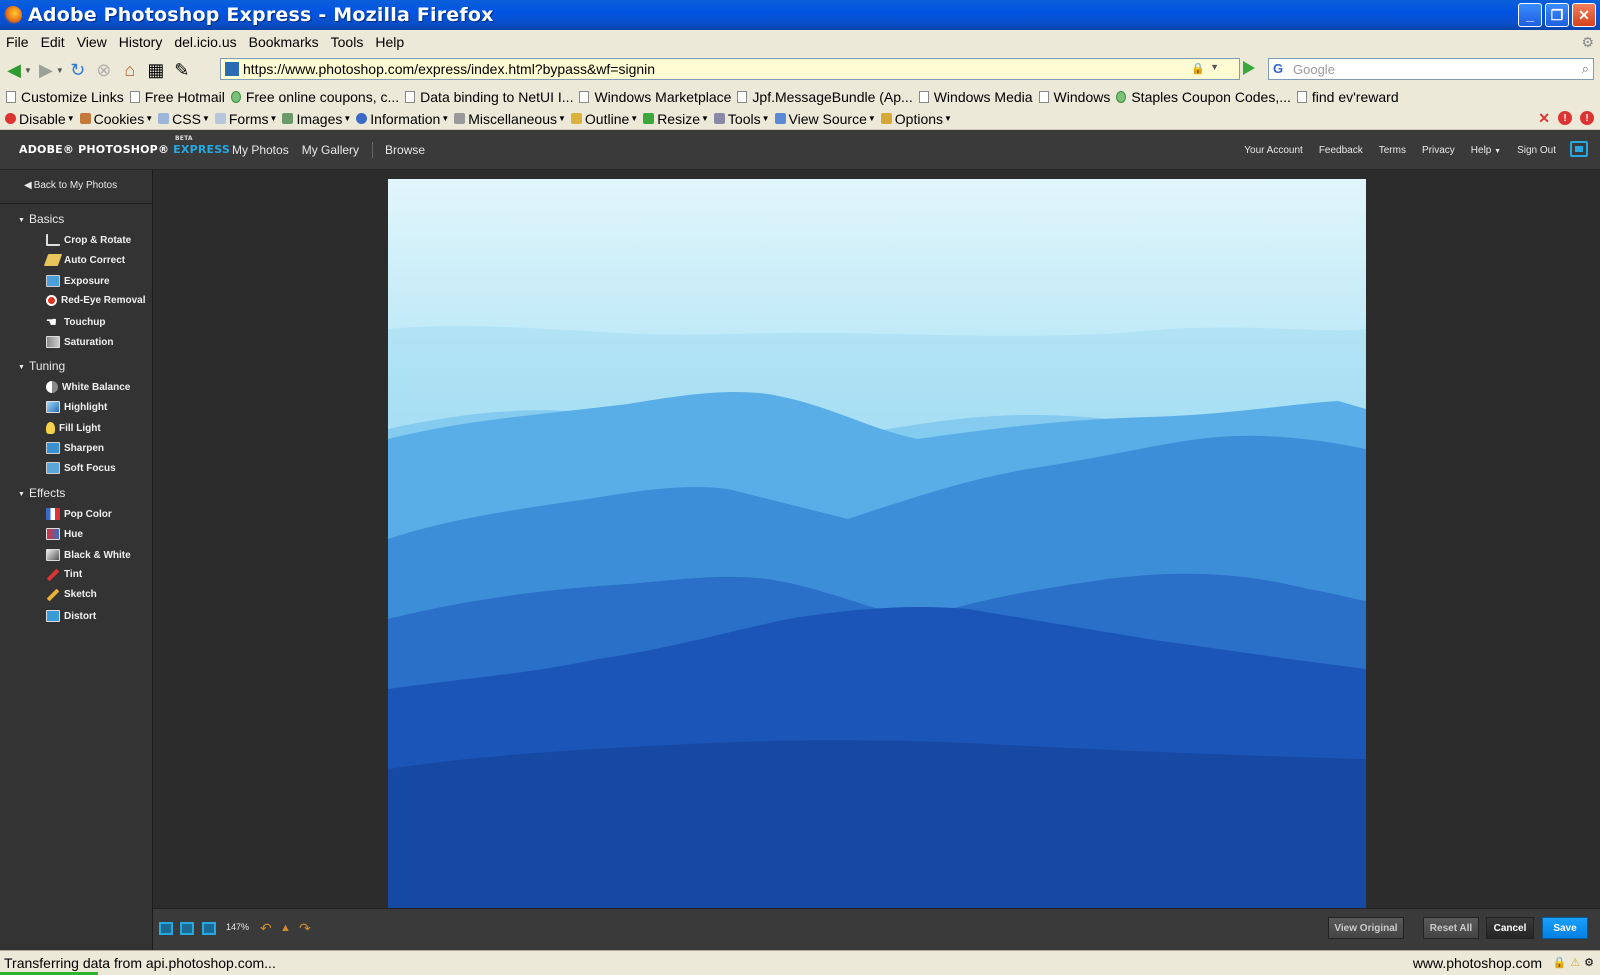 Image resolution: width=1600 pixels, height=975 pixels. I want to click on back-dropdown-icon: ▼, so click(28, 70).